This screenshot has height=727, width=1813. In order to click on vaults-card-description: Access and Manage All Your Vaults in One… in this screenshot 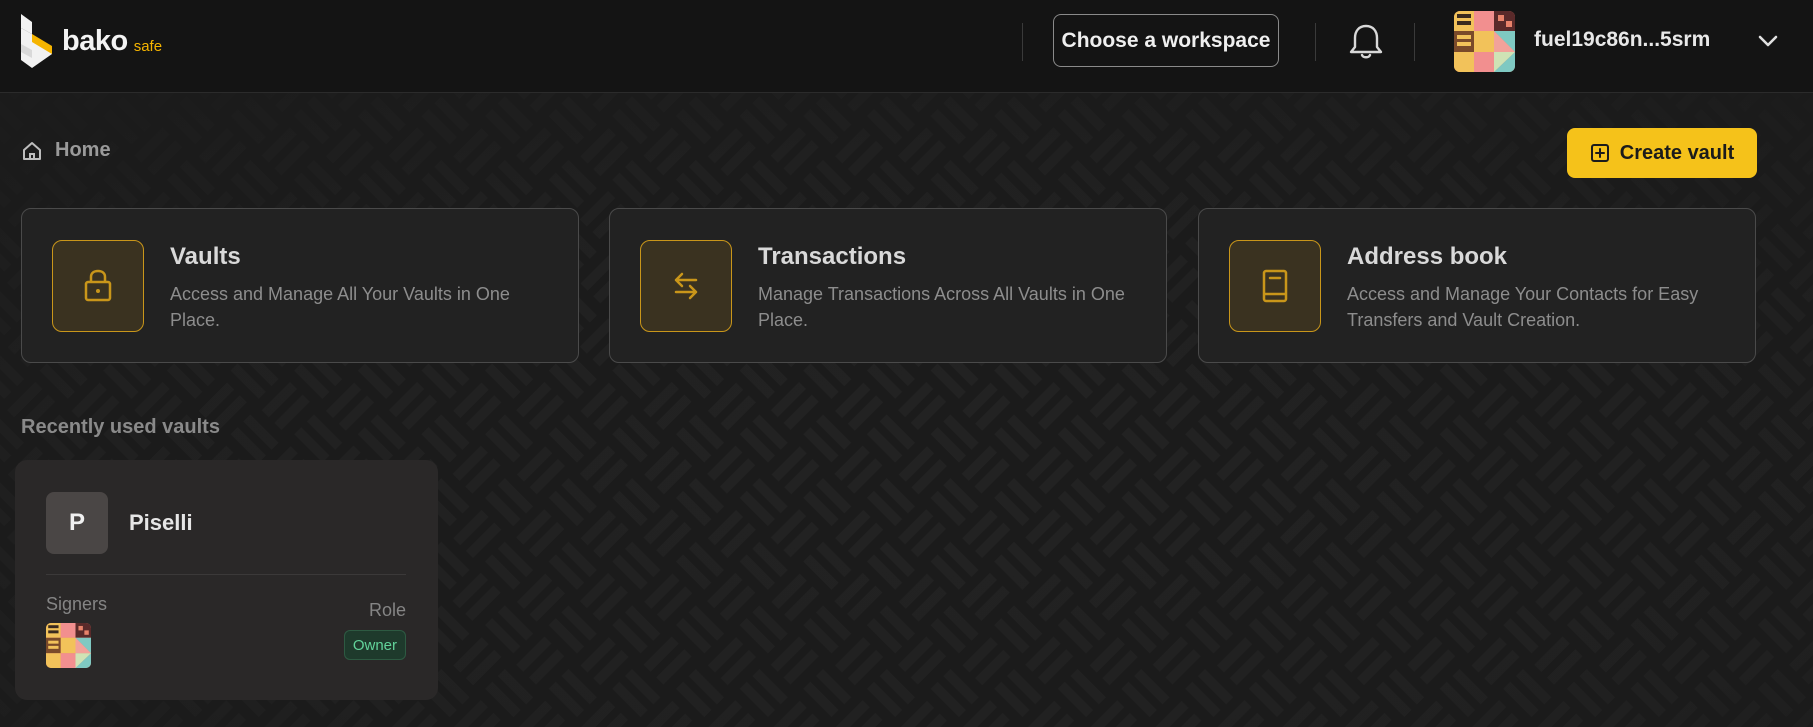, I will do `click(340, 307)`.